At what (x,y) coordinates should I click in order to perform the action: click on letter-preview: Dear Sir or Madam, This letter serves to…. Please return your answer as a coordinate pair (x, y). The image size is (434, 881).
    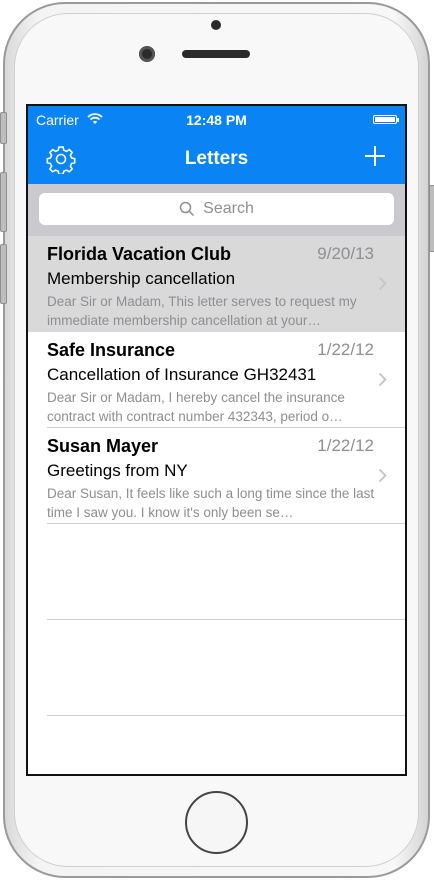
    Looking at the image, I should click on (202, 311).